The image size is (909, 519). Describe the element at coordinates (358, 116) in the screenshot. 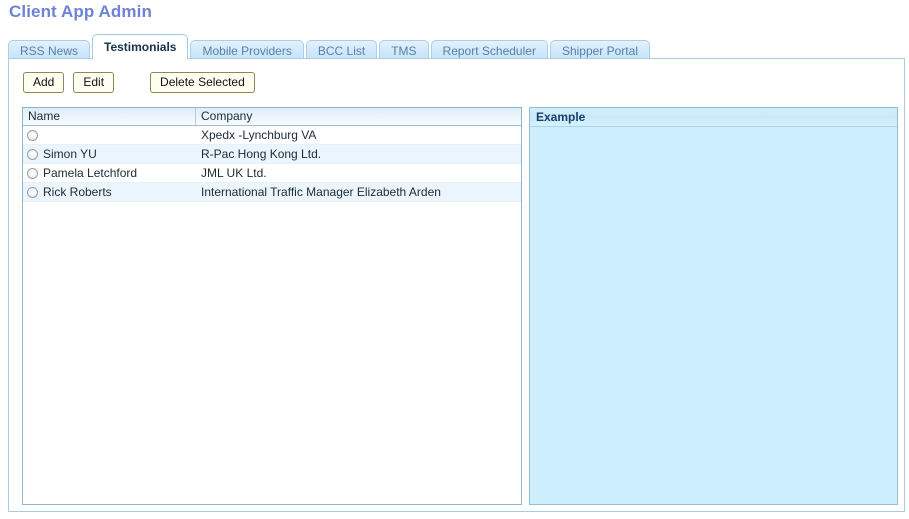

I see `column-header-company: Company` at that location.